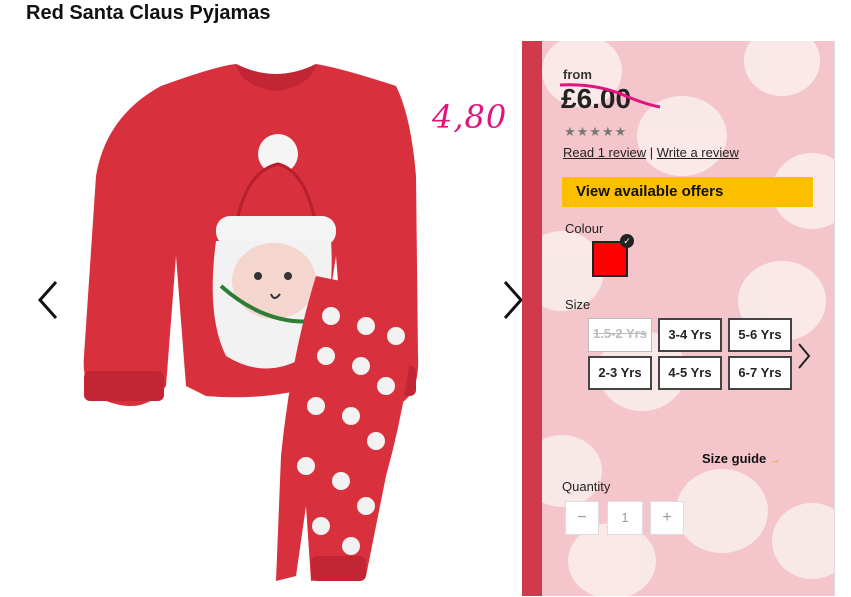 This screenshot has height=597, width=851. I want to click on rating-stars: ★★★★★, so click(596, 131).